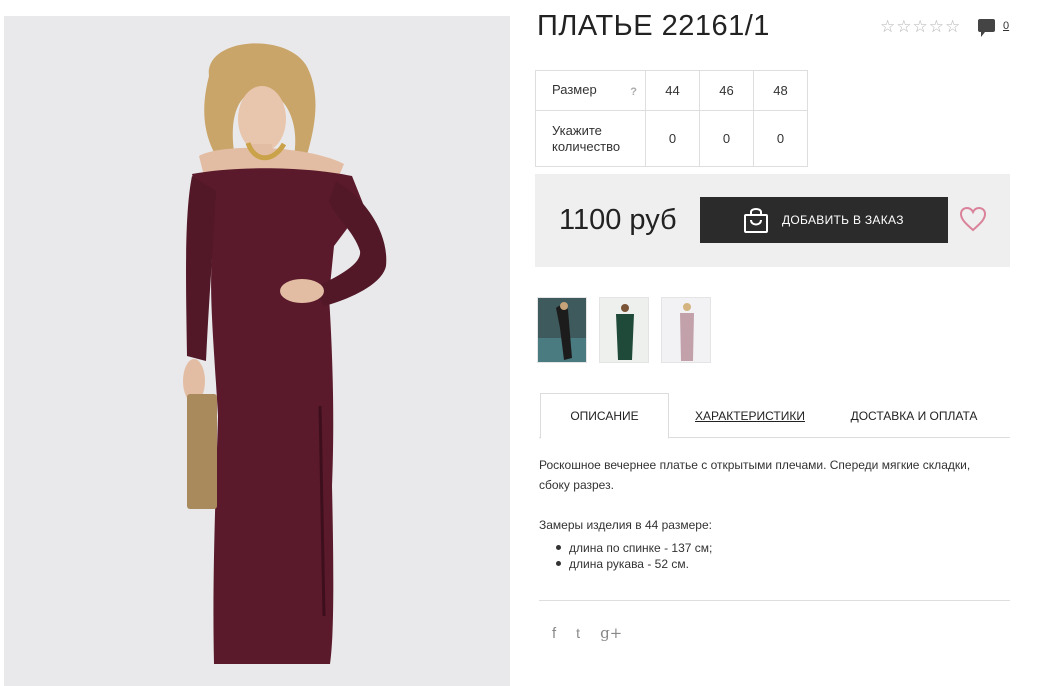 Image resolution: width=1058 pixels, height=686 pixels. I want to click on list-item: длина рукава - 52 см., so click(634, 564).